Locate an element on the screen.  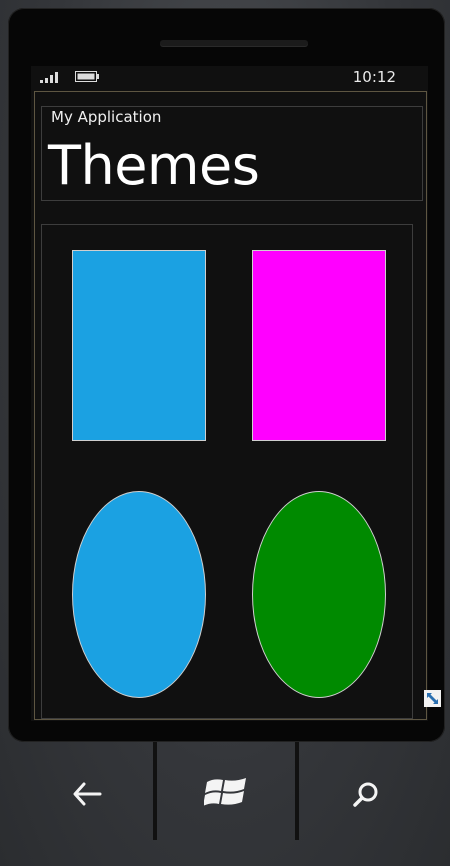
start-button is located at coordinates (232, 791).